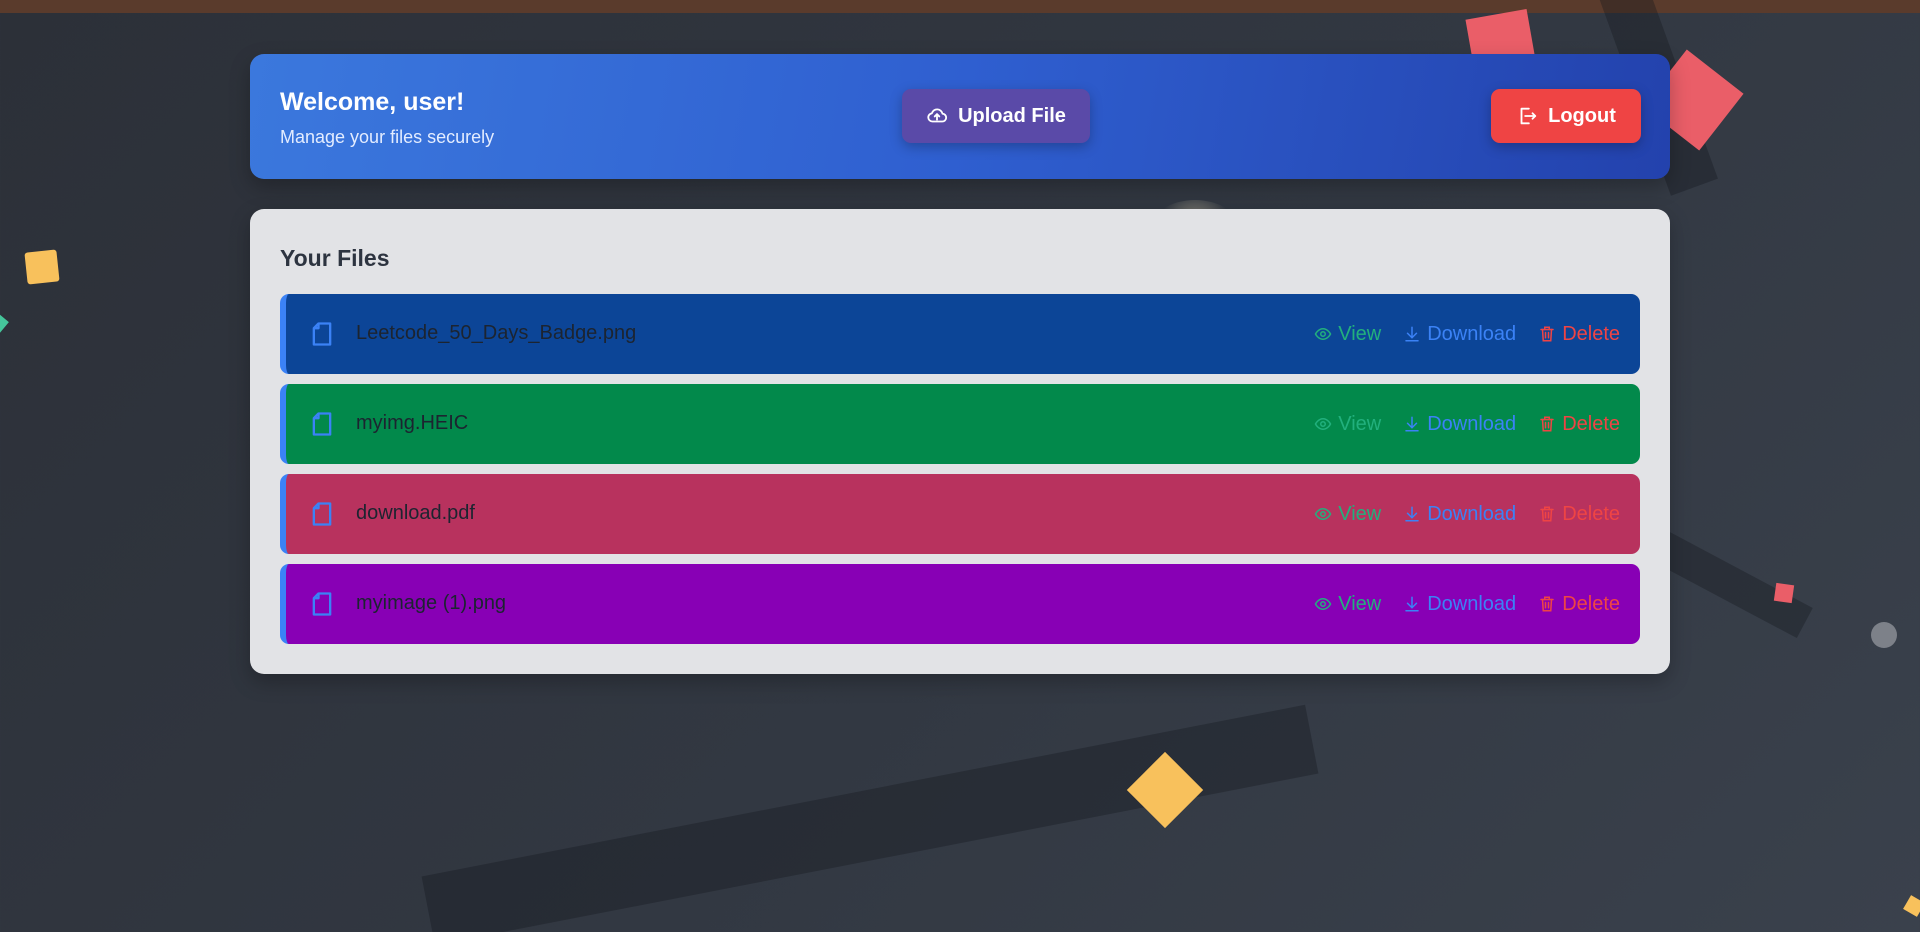  What do you see at coordinates (335, 258) in the screenshot?
I see `files-section-title: Your Files` at bounding box center [335, 258].